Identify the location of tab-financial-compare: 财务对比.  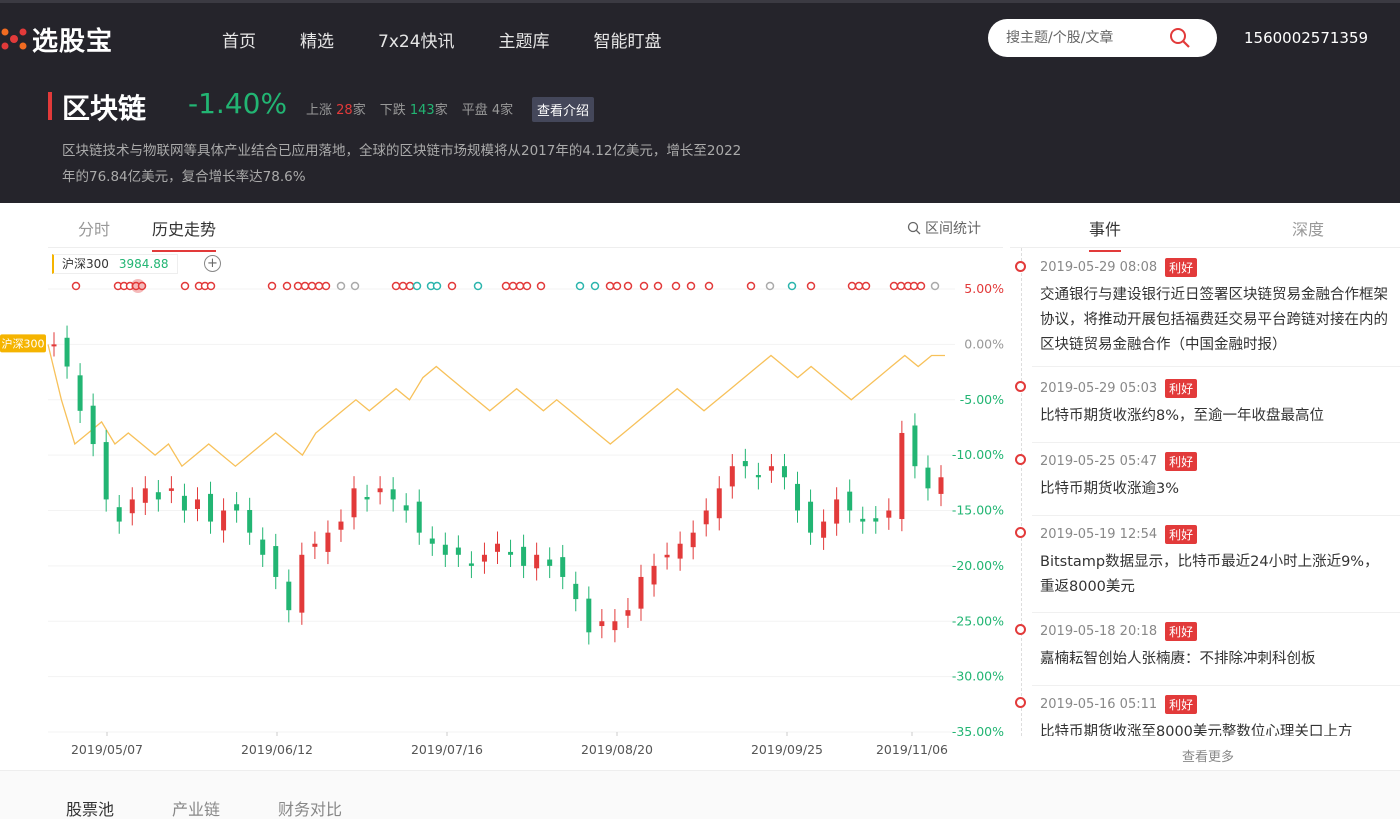
(310, 808).